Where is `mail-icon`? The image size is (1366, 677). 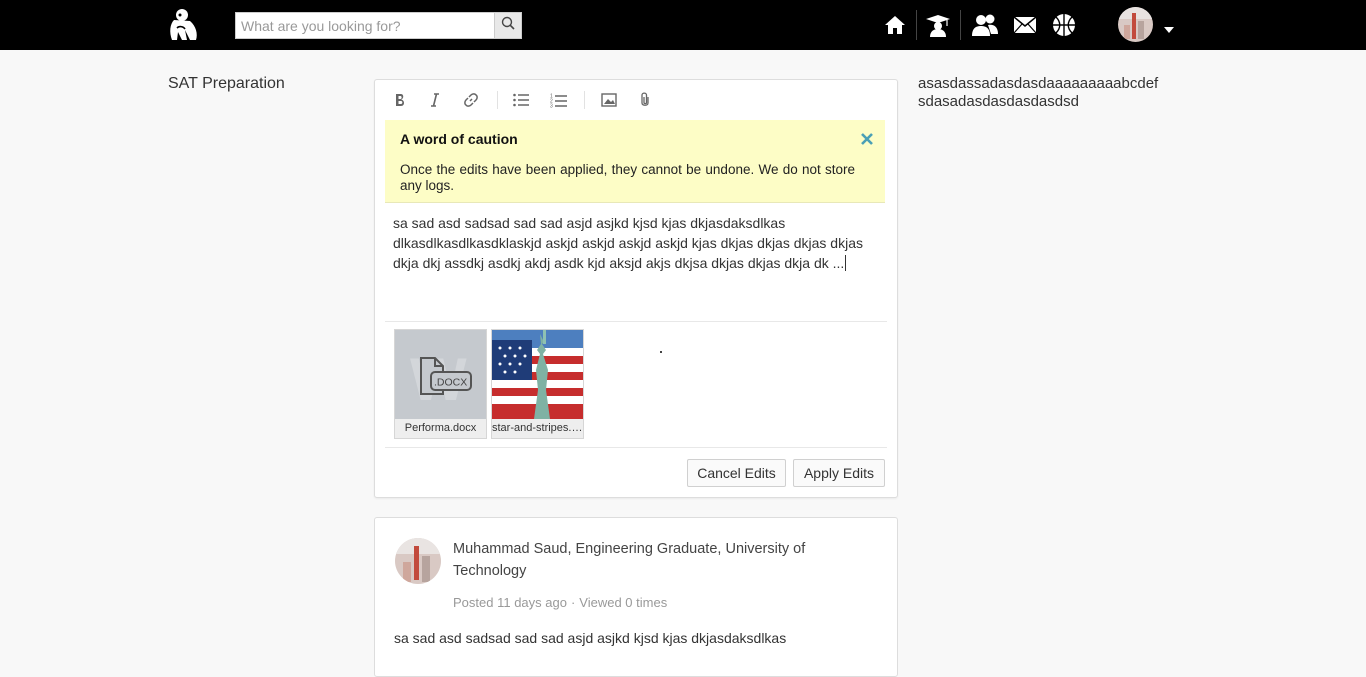
mail-icon is located at coordinates (1025, 25).